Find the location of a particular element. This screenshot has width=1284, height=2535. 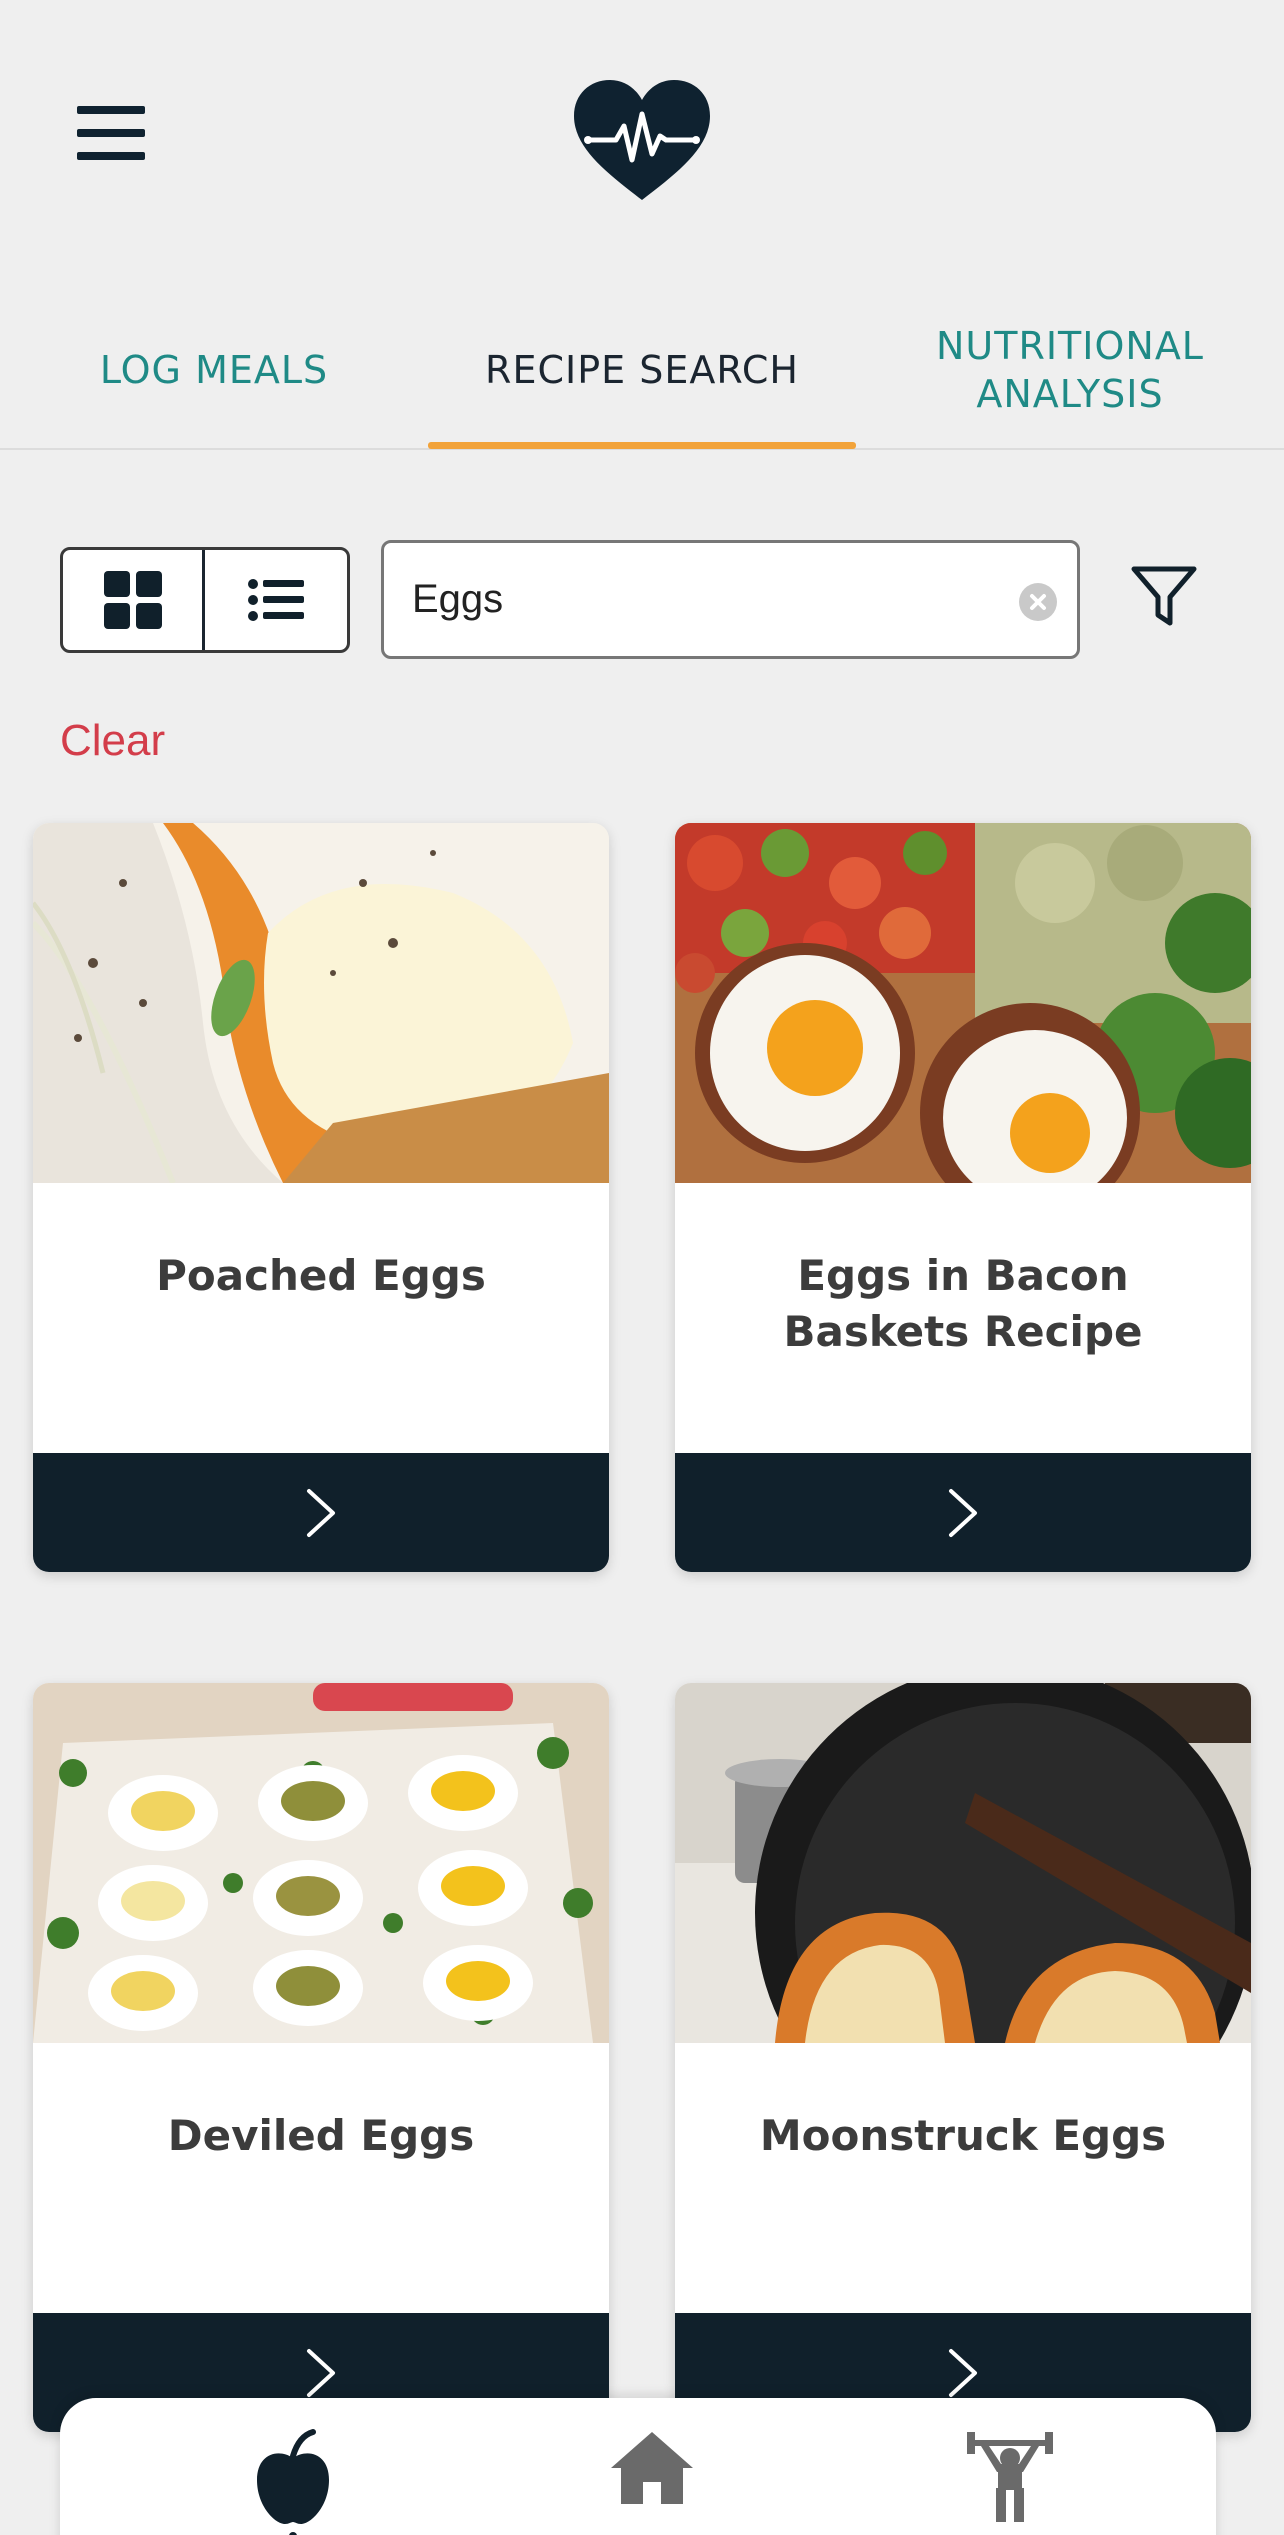

list-view-icon is located at coordinates (276, 600).